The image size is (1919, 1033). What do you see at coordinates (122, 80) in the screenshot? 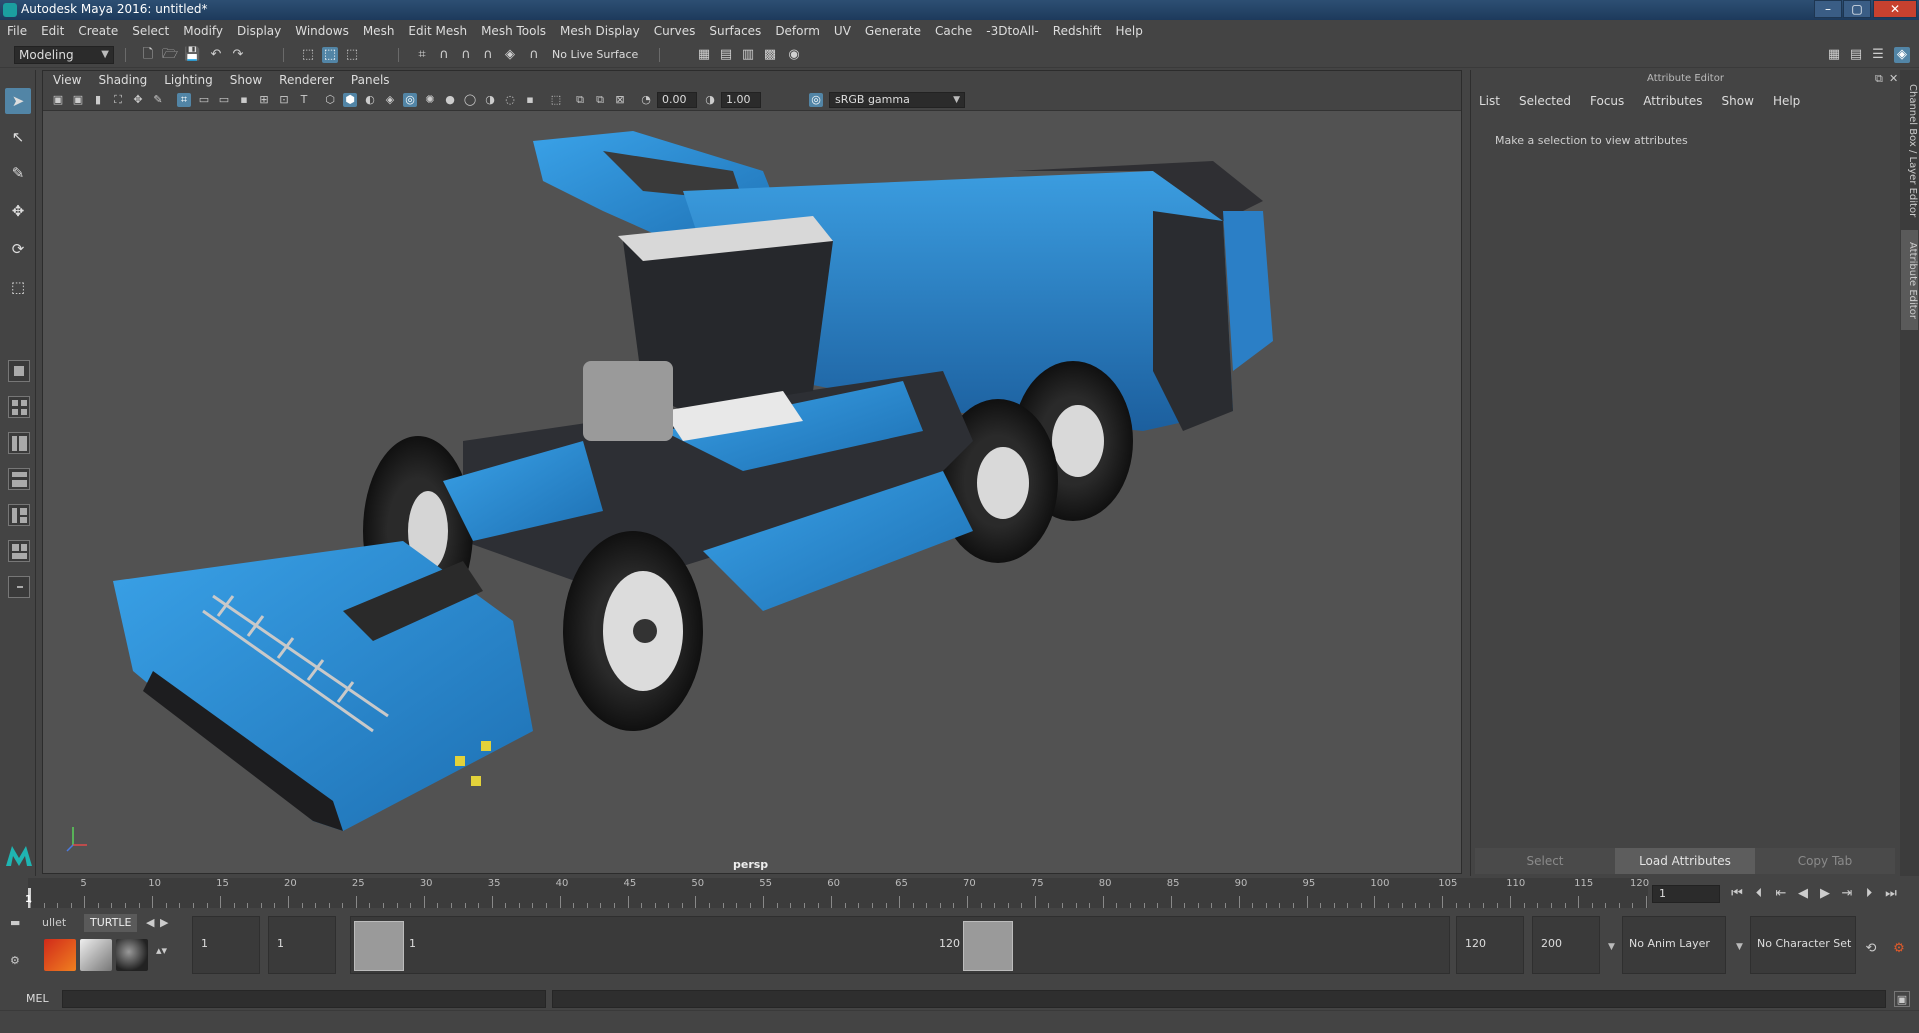
I see `panel-menu-shading: Shading` at bounding box center [122, 80].